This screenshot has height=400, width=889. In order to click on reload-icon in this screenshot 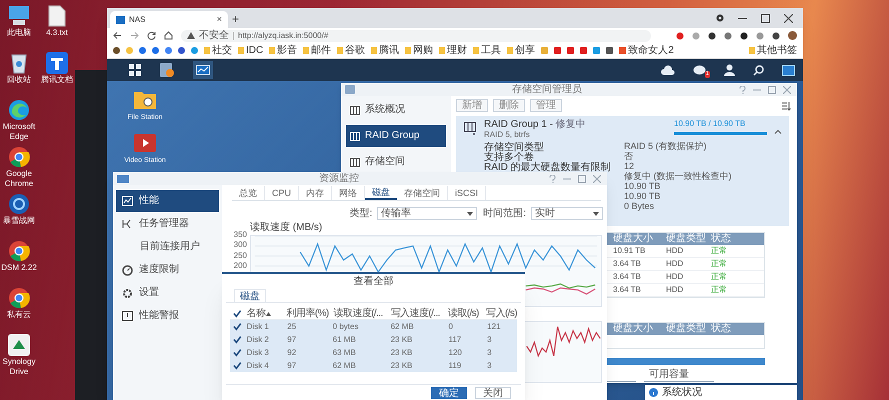, I will do `click(151, 35)`.